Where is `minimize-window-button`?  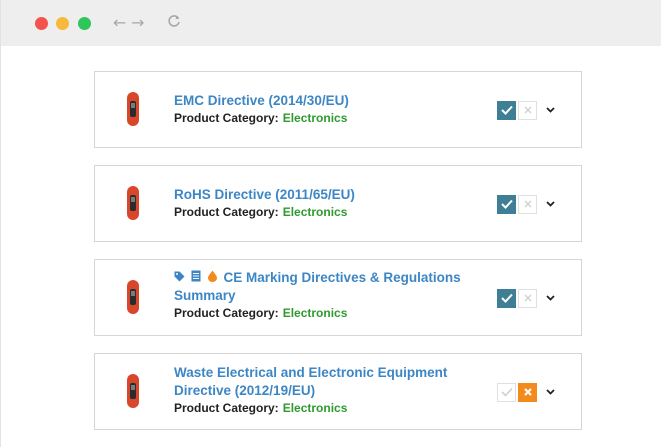 minimize-window-button is located at coordinates (62, 23).